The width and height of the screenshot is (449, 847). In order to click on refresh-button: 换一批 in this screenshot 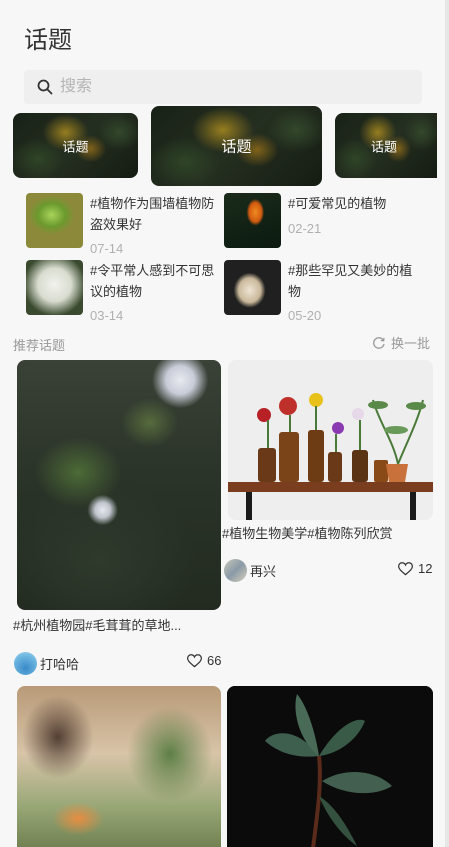, I will do `click(401, 342)`.